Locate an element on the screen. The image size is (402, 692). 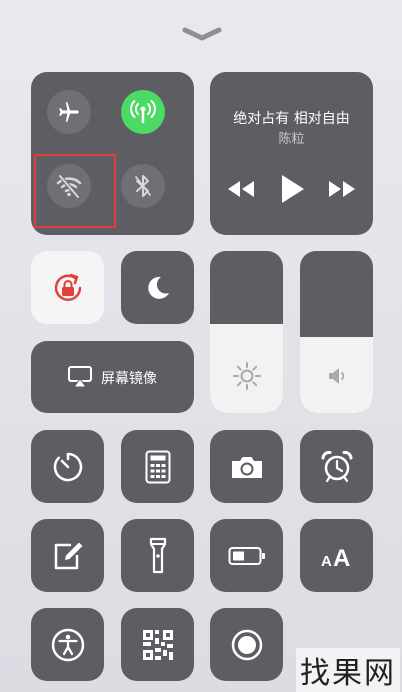
accessibility-button is located at coordinates (67, 644).